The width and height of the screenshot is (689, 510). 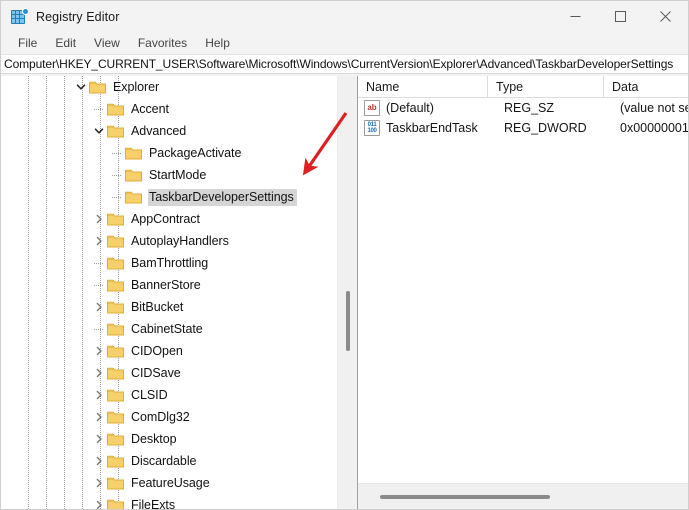 What do you see at coordinates (410, 108) in the screenshot?
I see `value-name-cell: (Default)` at bounding box center [410, 108].